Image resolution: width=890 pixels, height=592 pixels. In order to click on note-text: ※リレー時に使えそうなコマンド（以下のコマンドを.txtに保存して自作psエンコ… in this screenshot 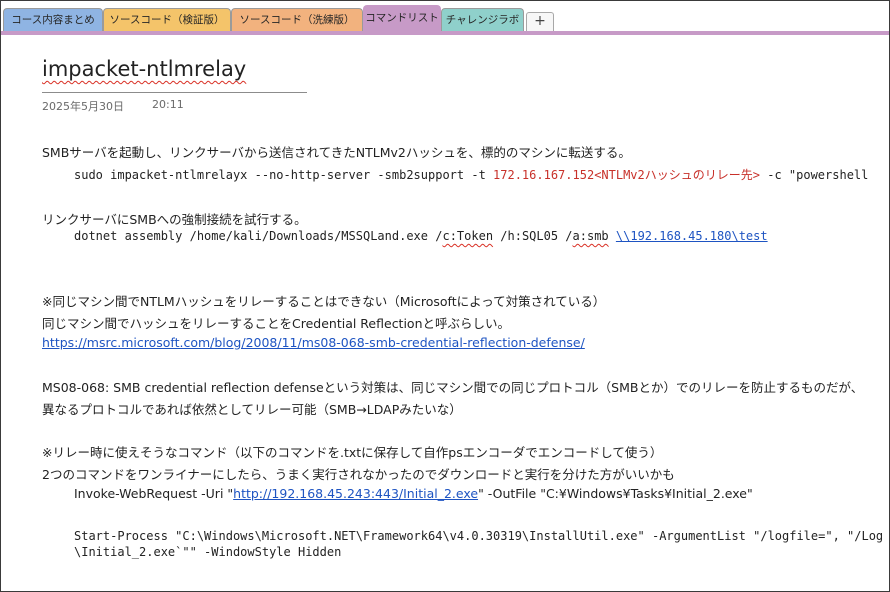, I will do `click(352, 452)`.